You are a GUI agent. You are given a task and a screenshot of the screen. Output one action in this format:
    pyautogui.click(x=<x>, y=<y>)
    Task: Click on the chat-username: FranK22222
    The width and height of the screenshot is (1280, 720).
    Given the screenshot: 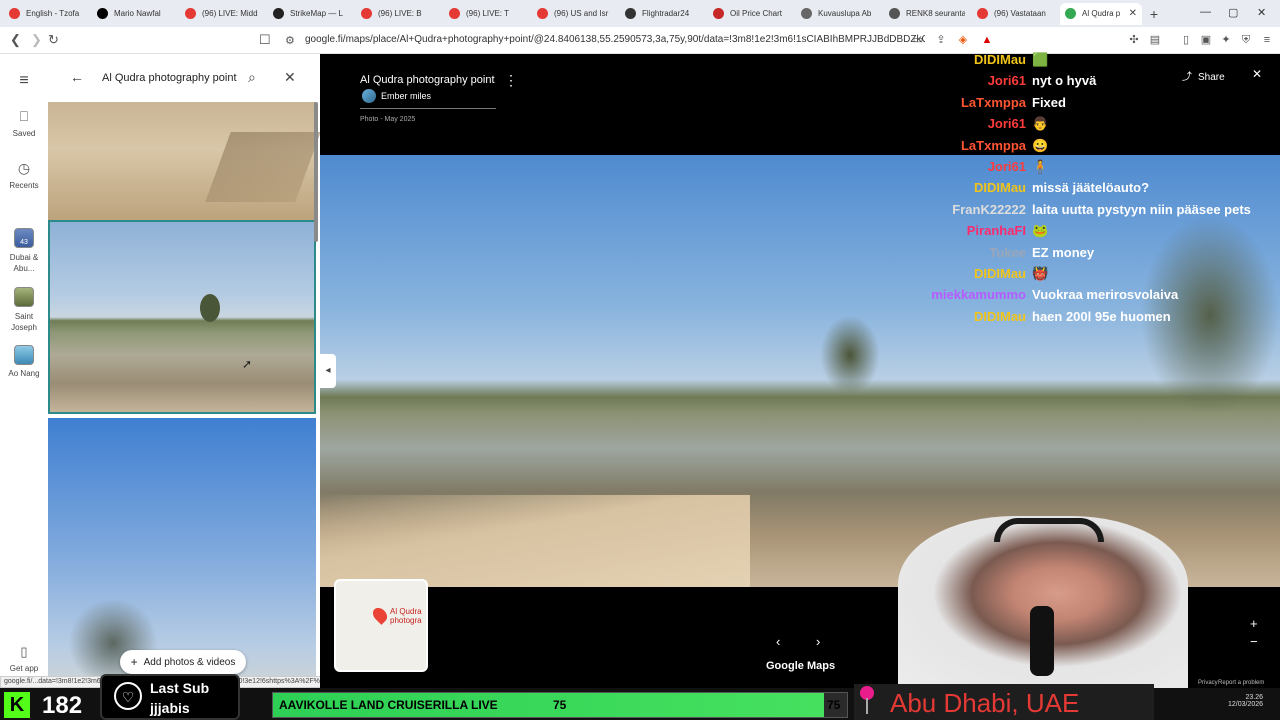 What is the action you would take?
    pyautogui.click(x=989, y=209)
    